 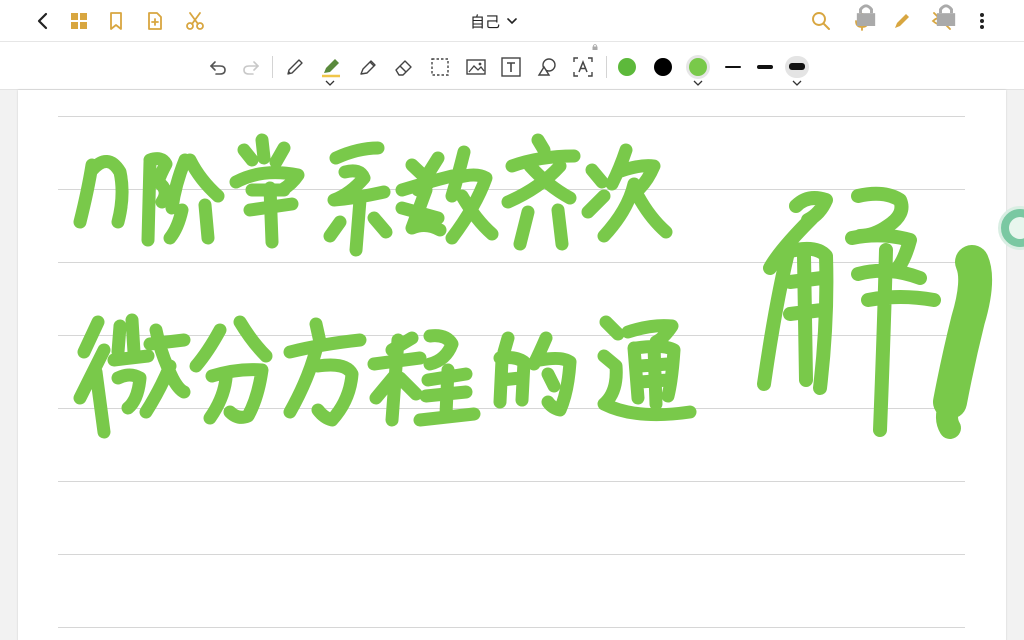 What do you see at coordinates (875, 312) in the screenshot?
I see `handwriting-large` at bounding box center [875, 312].